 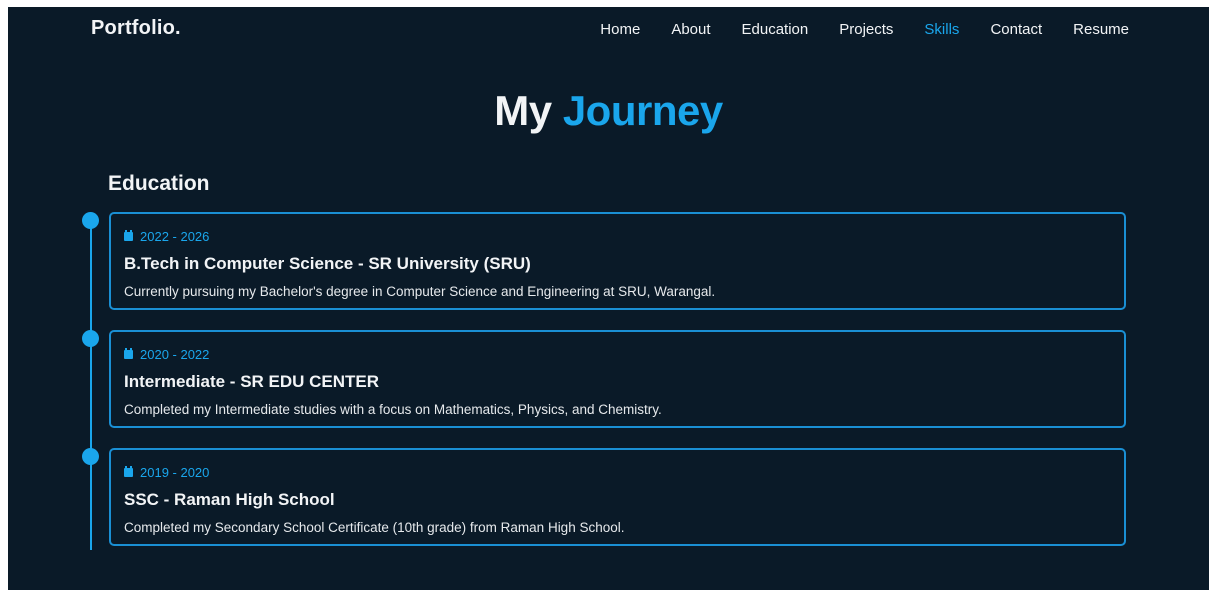 What do you see at coordinates (690, 29) in the screenshot?
I see `nav-about: About` at bounding box center [690, 29].